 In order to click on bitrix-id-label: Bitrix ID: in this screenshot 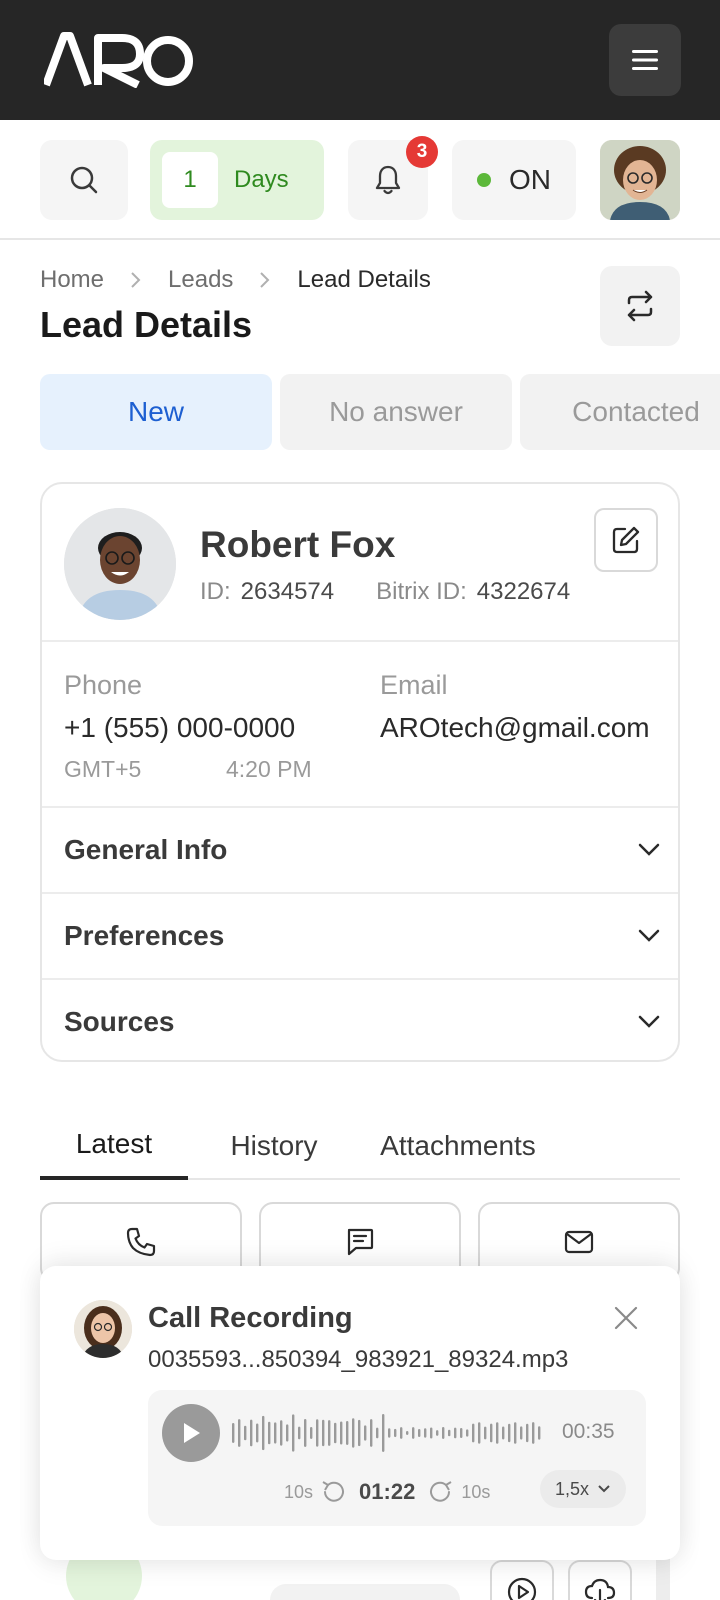, I will do `click(421, 591)`.